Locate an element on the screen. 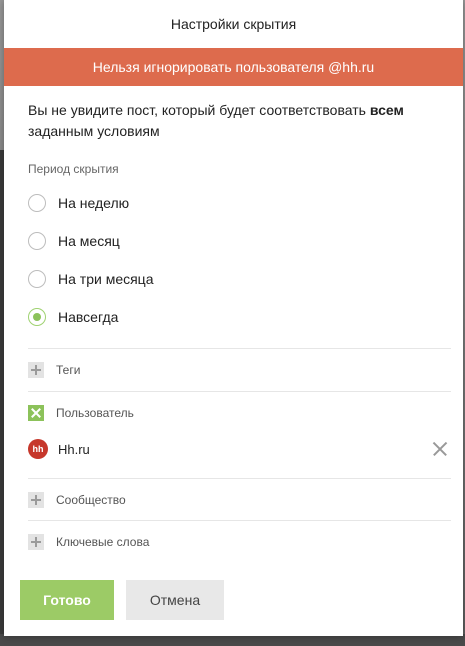 This screenshot has width=465, height=646. modal-title: Настройки скрытия is located at coordinates (233, 24).